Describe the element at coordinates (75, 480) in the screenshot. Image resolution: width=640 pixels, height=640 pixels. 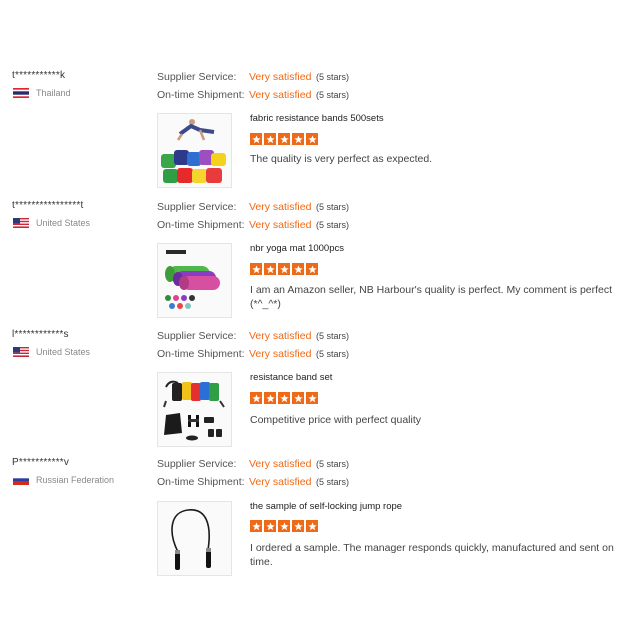
I see `country-name: Russian Federation` at that location.